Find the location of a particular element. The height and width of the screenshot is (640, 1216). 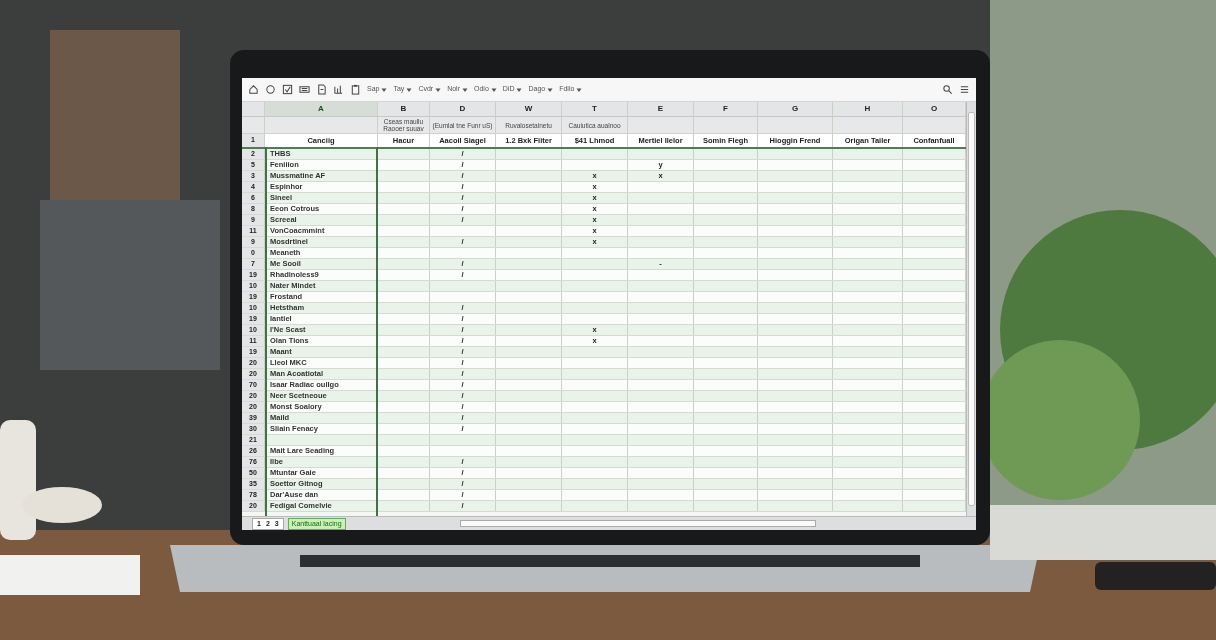

circle-icon is located at coordinates (270, 89).